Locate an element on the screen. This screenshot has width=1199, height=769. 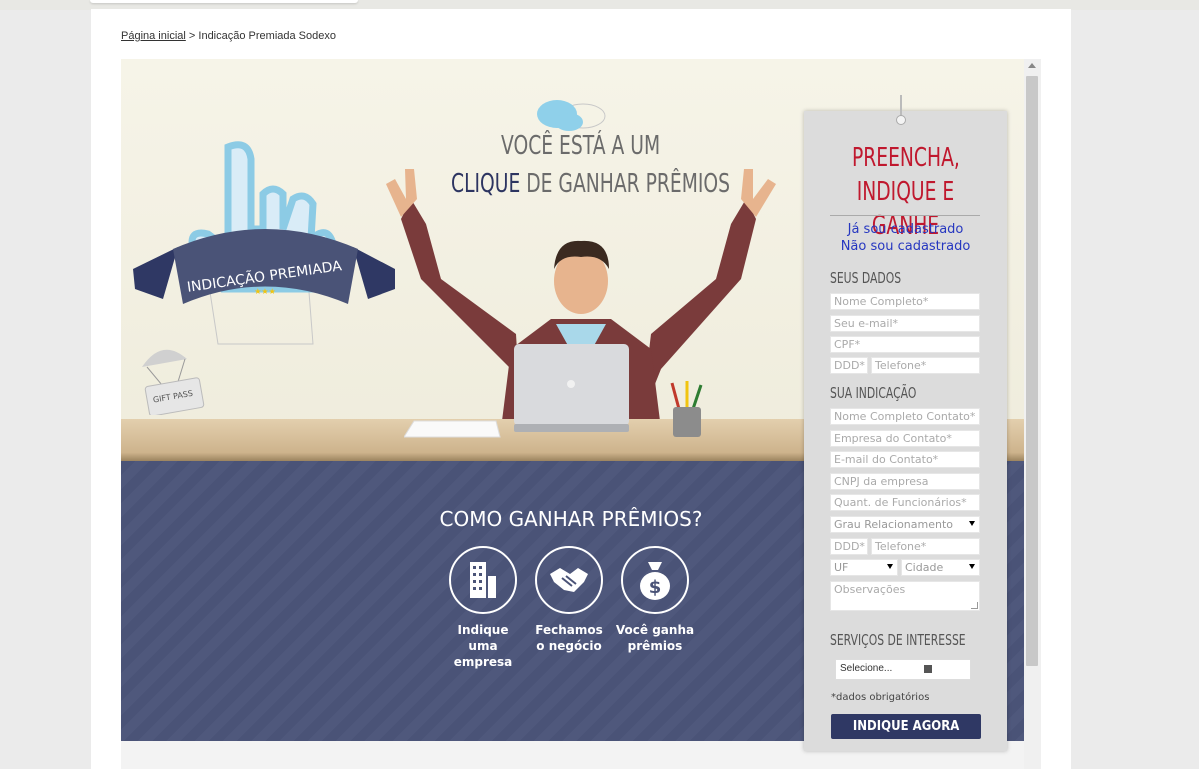
how-to-win-title: COMO GANHAR PRÊMIOS? is located at coordinates (571, 519).